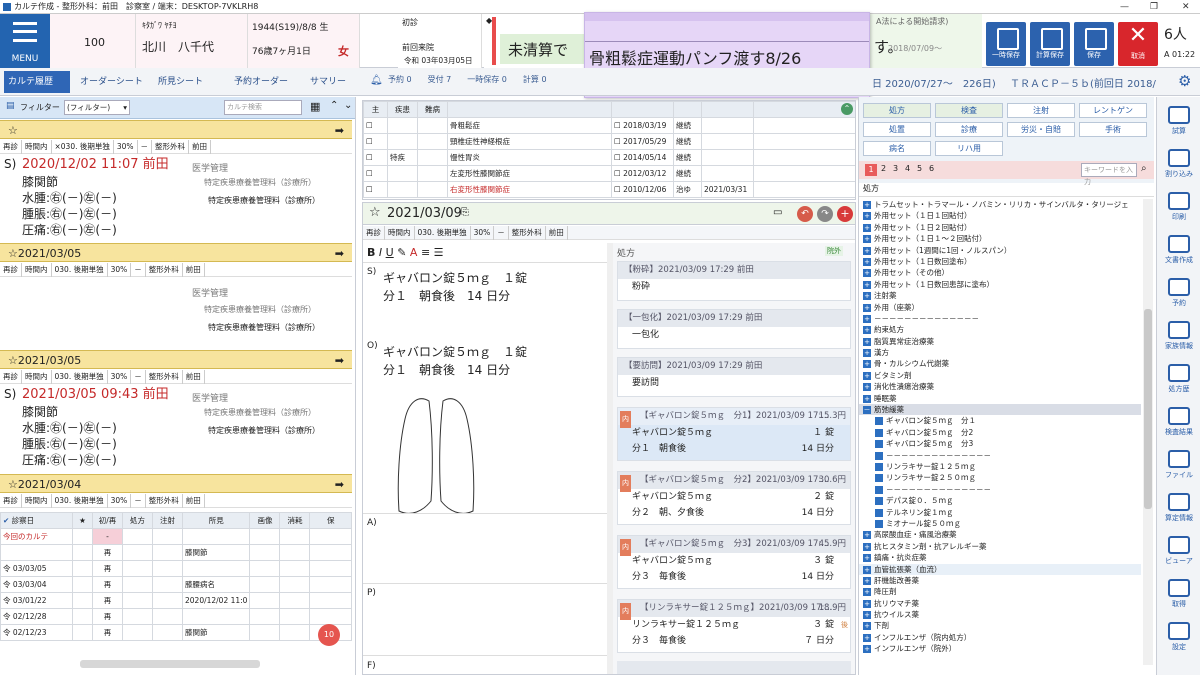  Describe the element at coordinates (263, 107) in the screenshot. I see `chart-search-input: カルテ検索` at that location.